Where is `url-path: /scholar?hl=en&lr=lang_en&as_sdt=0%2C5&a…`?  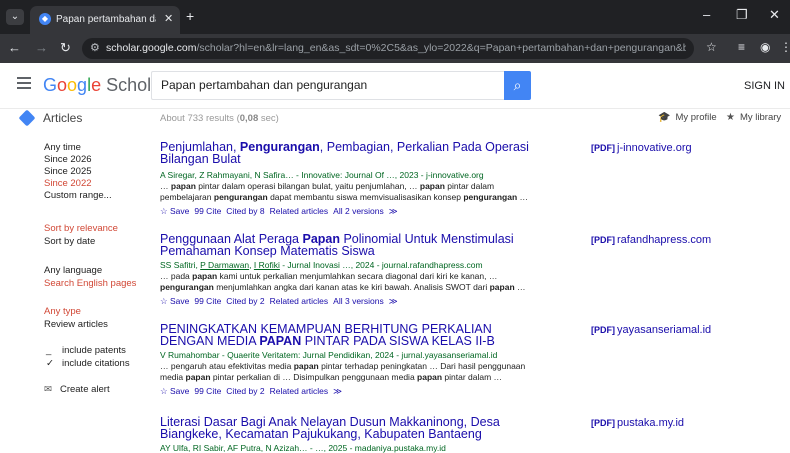 url-path: /scholar?hl=en&lr=lang_en&as_sdt=0%2C5&a… is located at coordinates (441, 48).